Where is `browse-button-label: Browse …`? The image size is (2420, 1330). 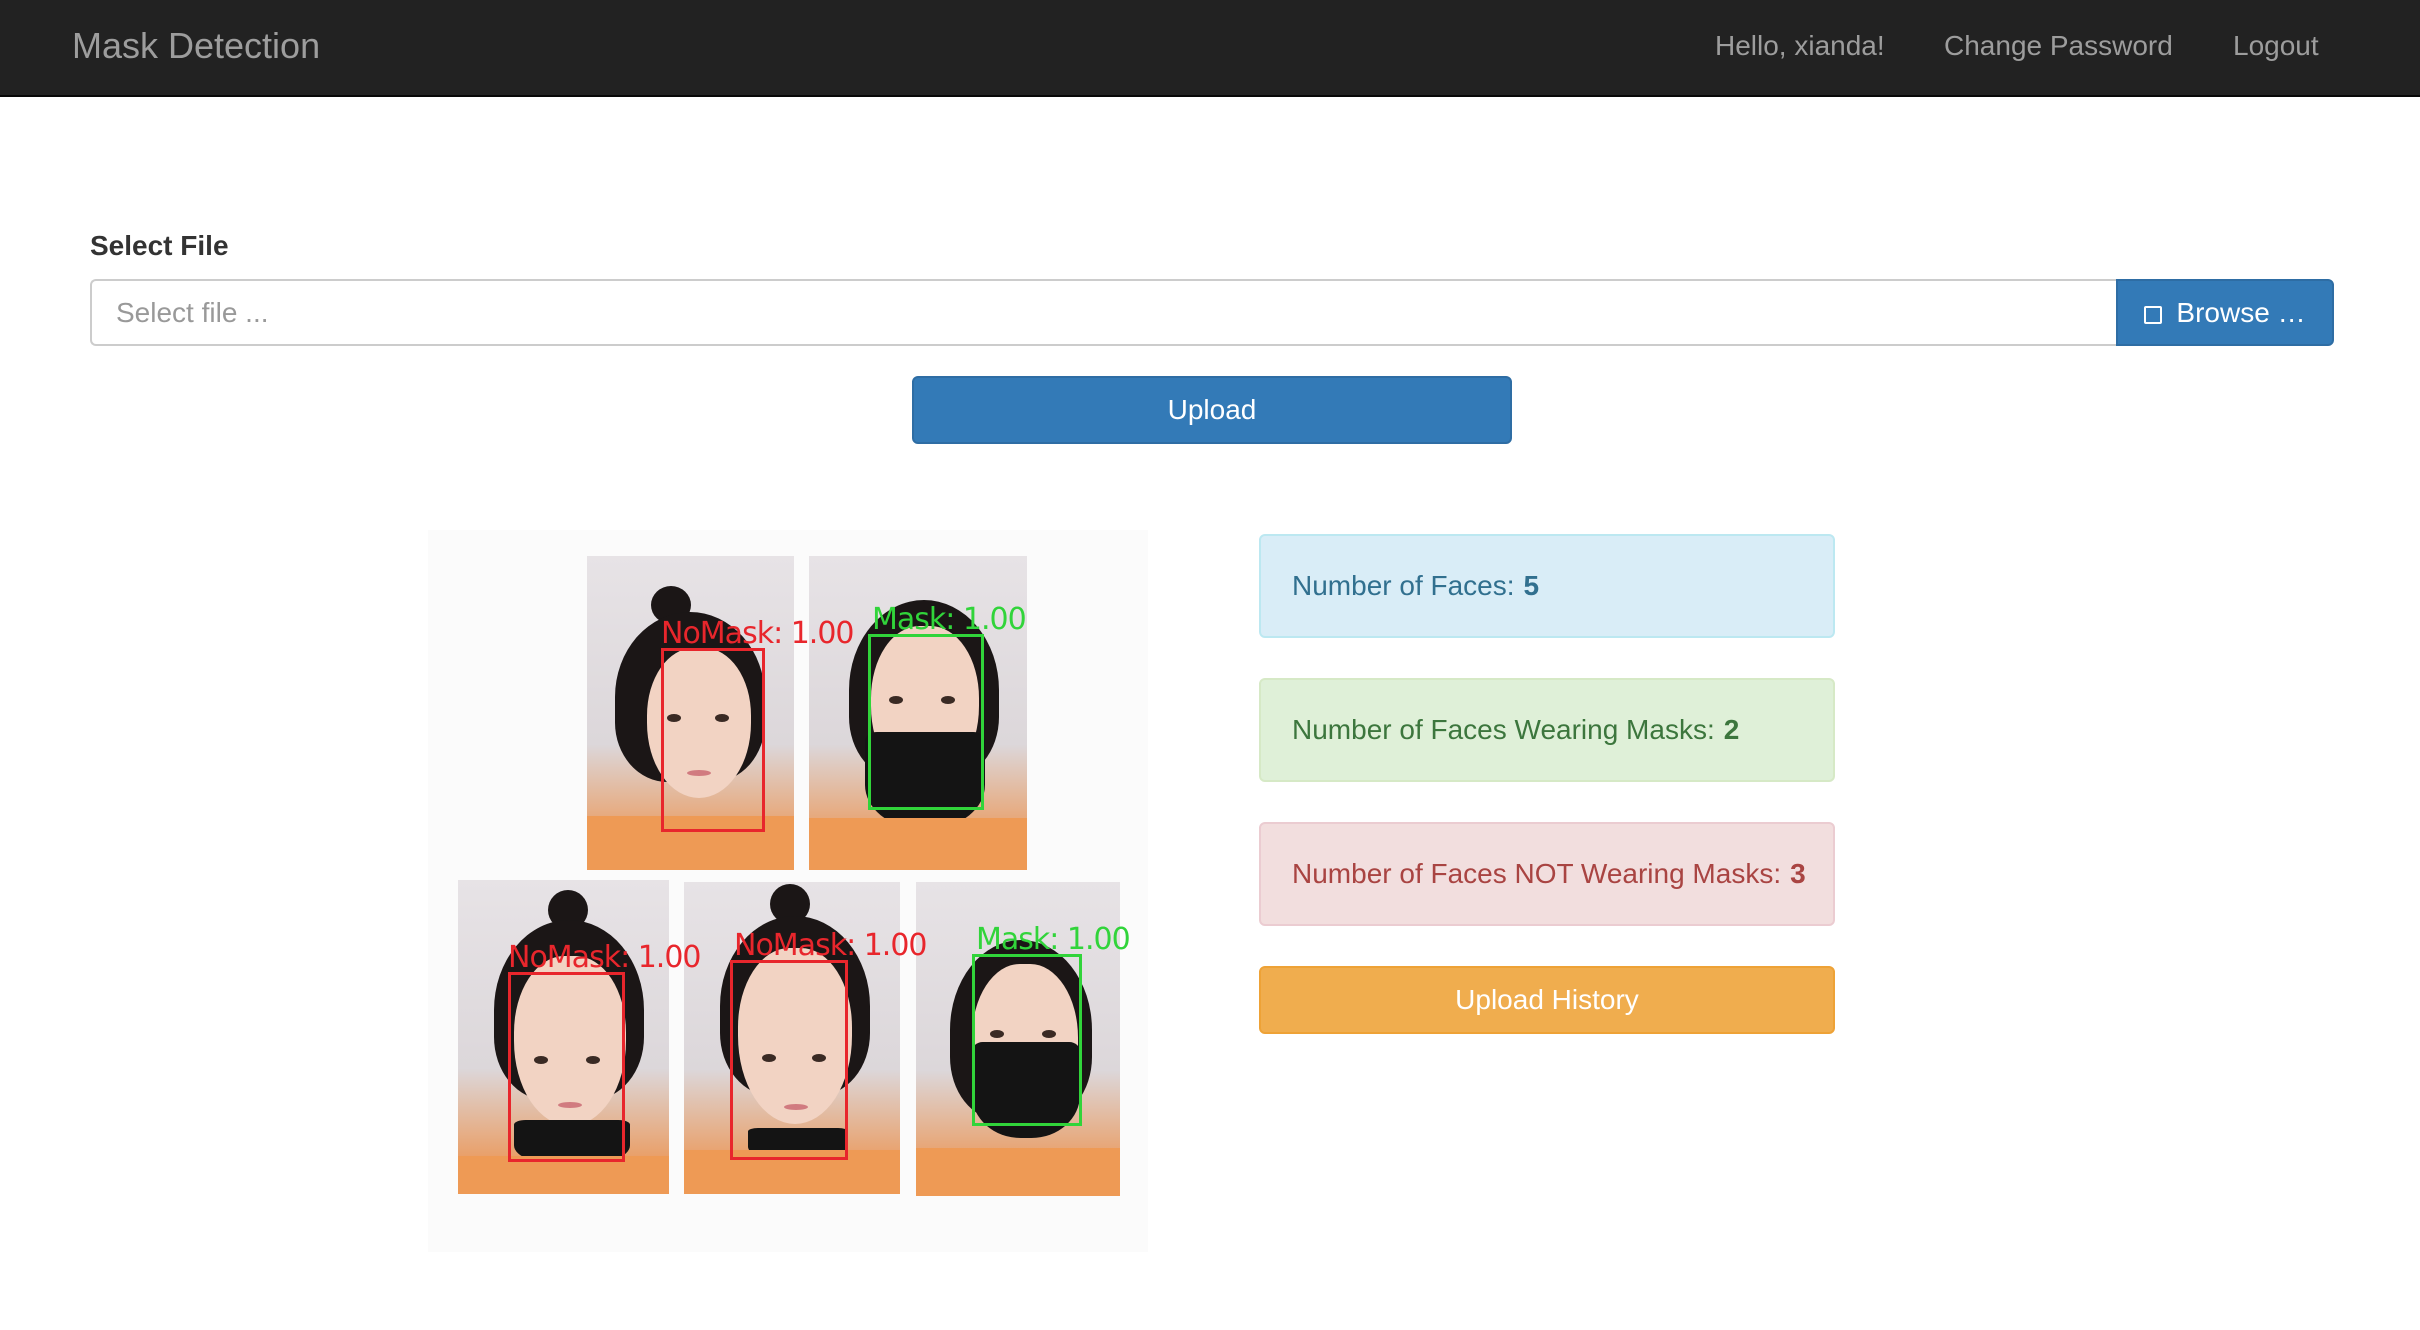
browse-button-label: Browse … is located at coordinates (2241, 312).